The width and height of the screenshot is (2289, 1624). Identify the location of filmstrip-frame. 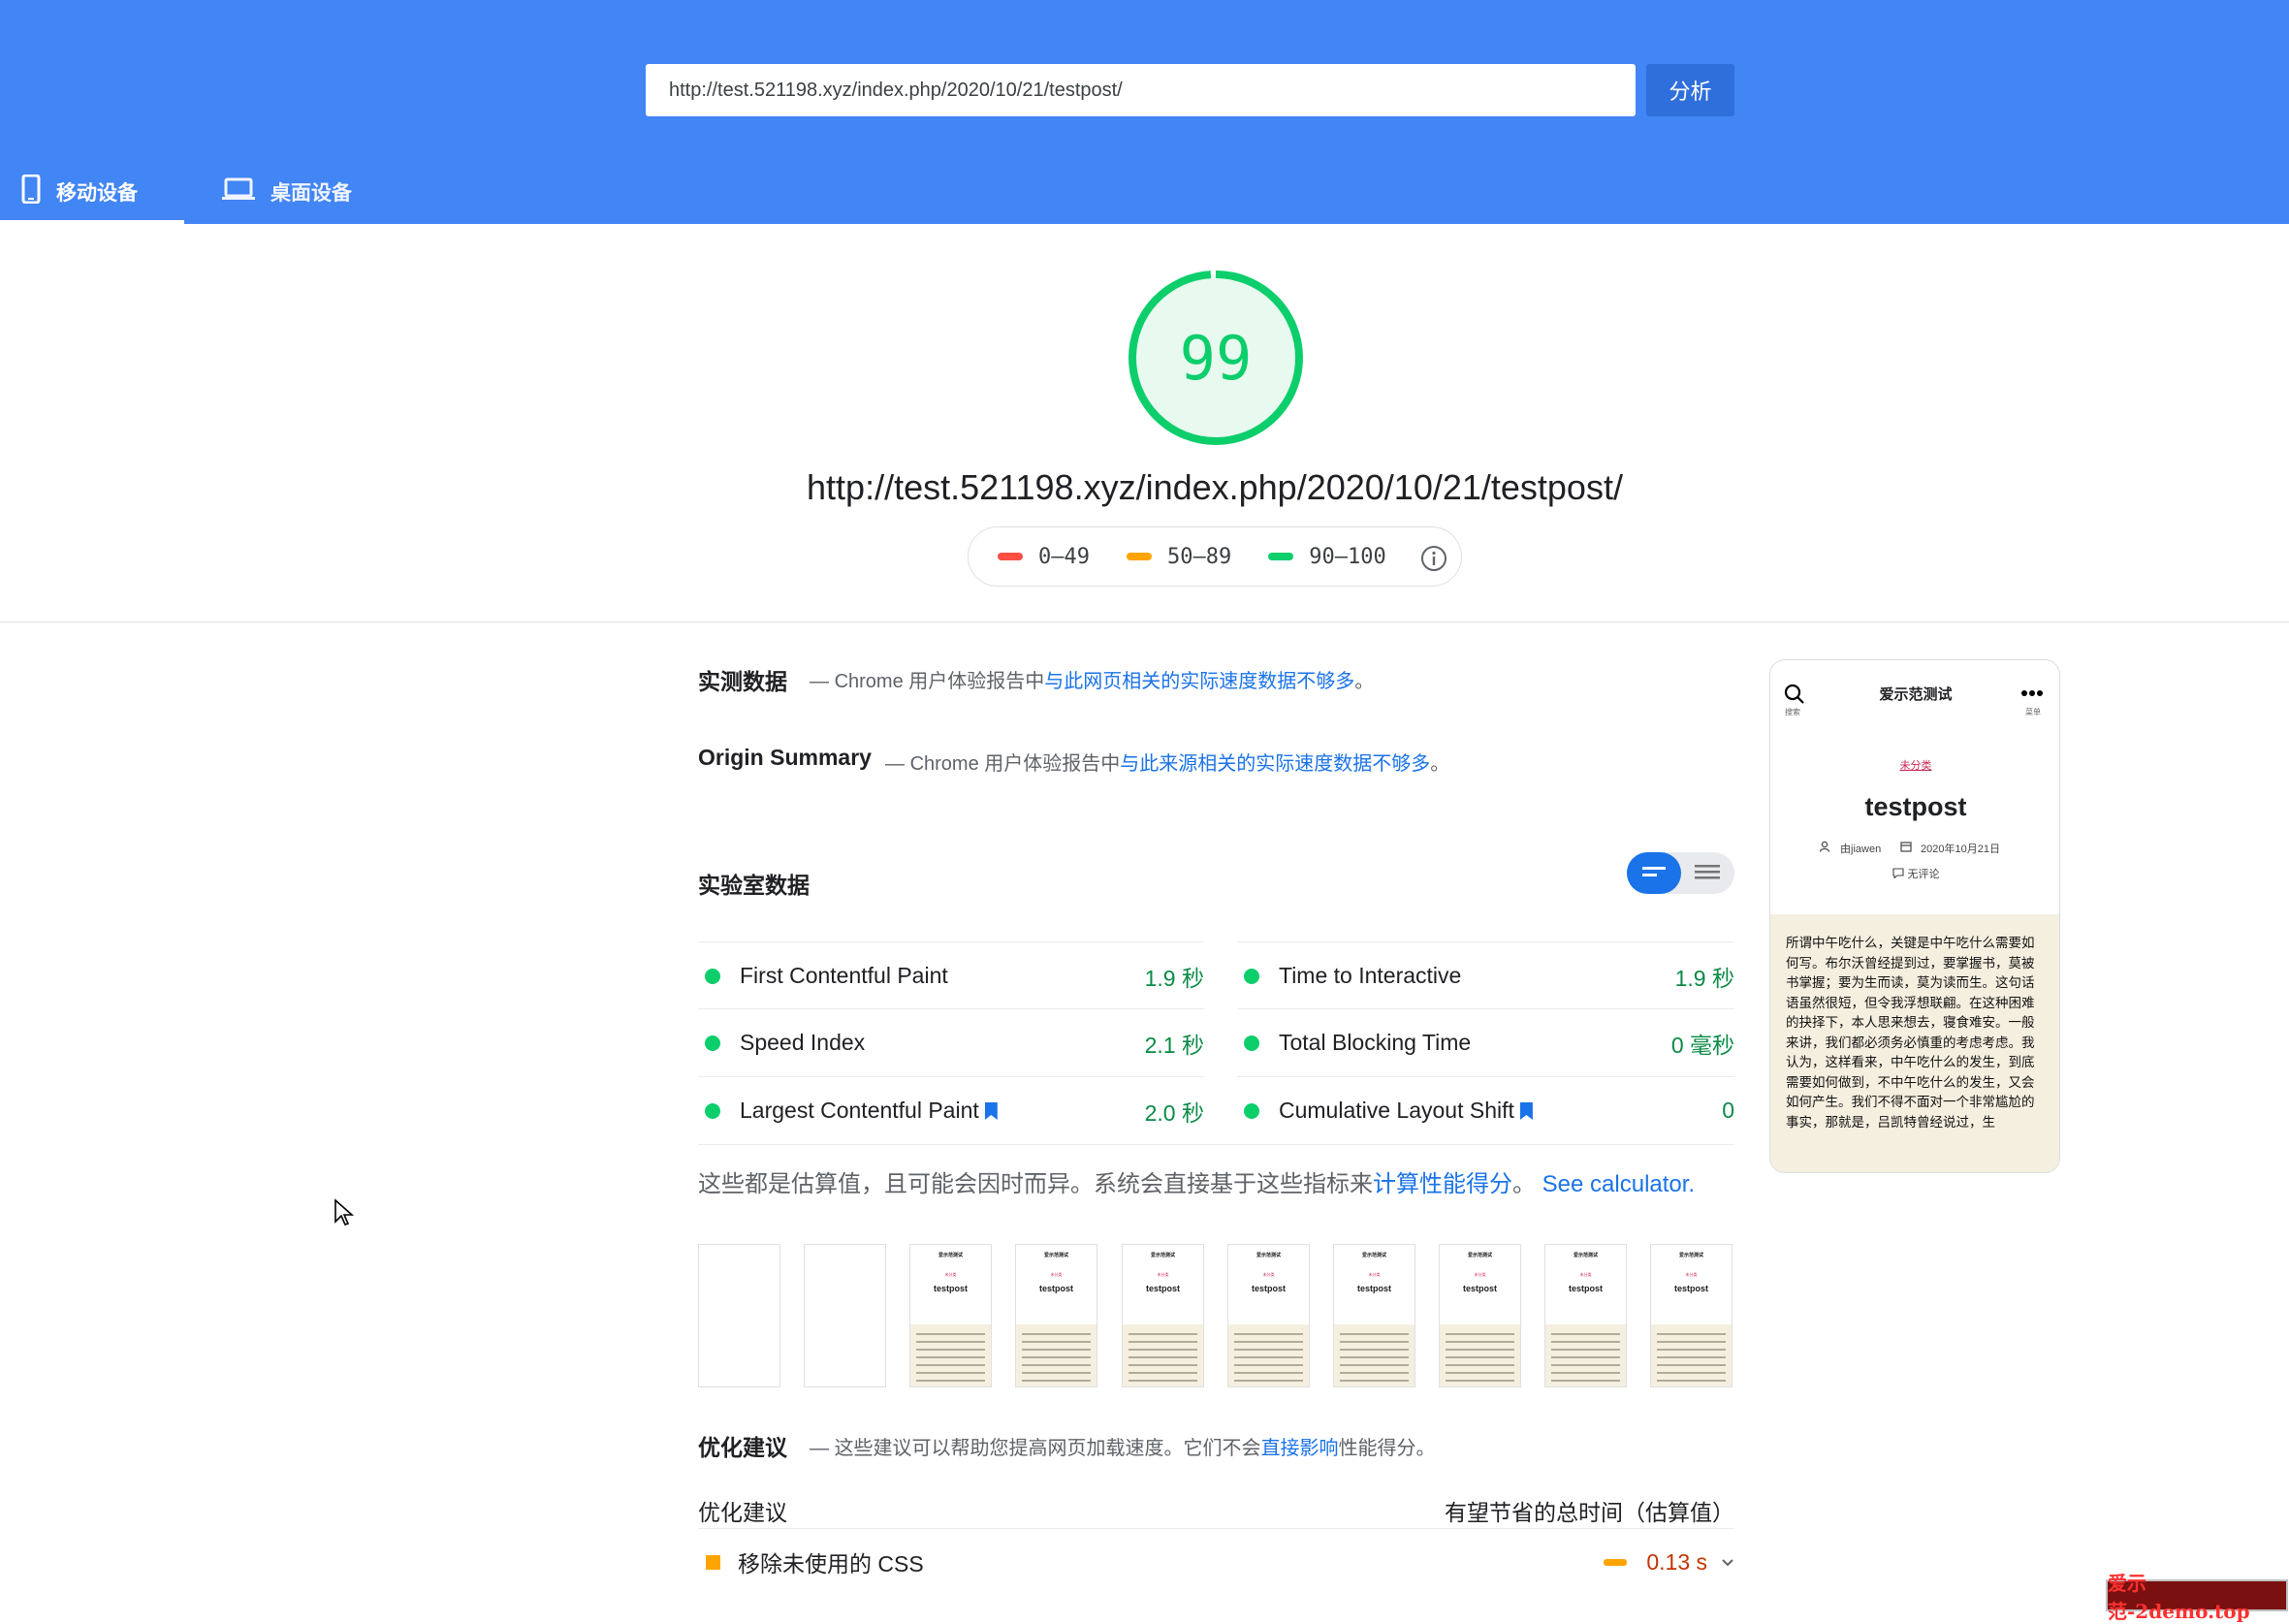
(845, 1315).